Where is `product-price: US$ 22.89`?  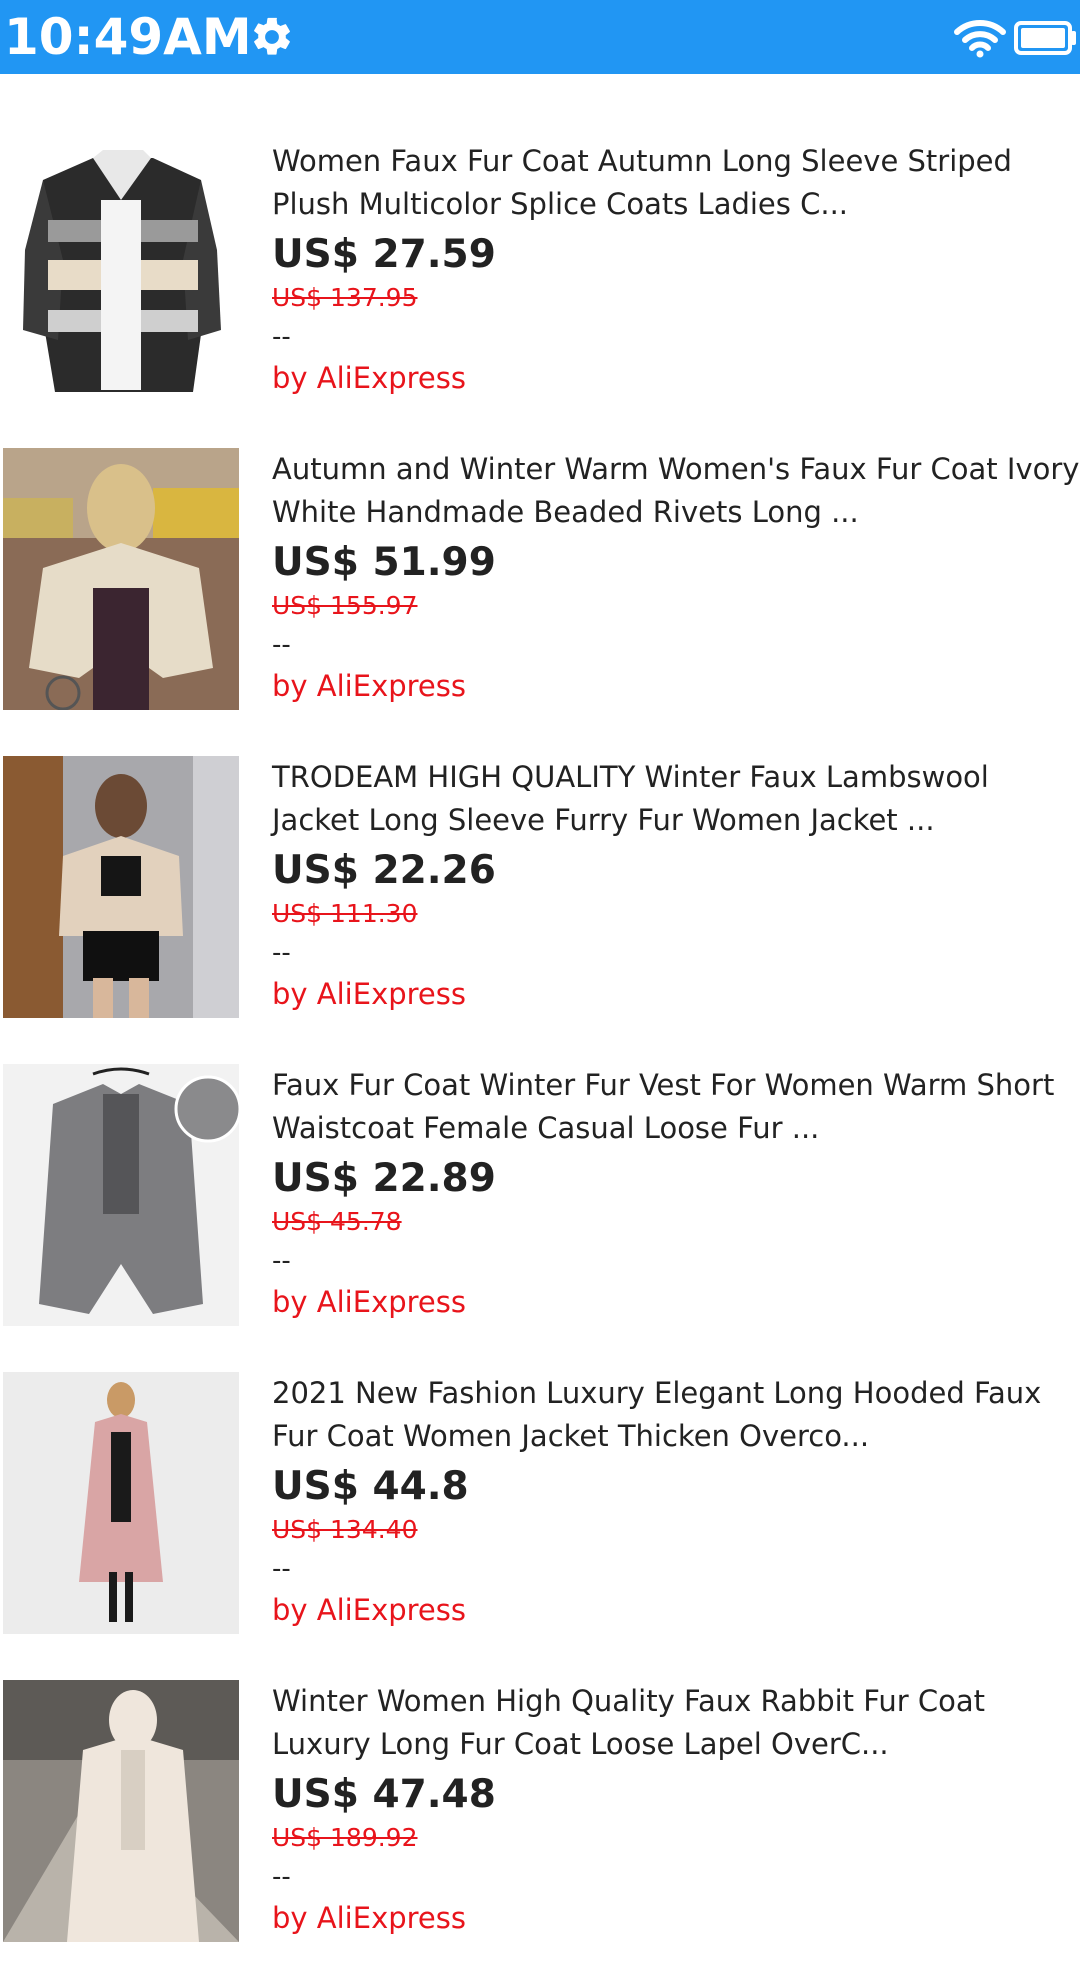
product-price: US$ 22.89 is located at coordinates (384, 1178).